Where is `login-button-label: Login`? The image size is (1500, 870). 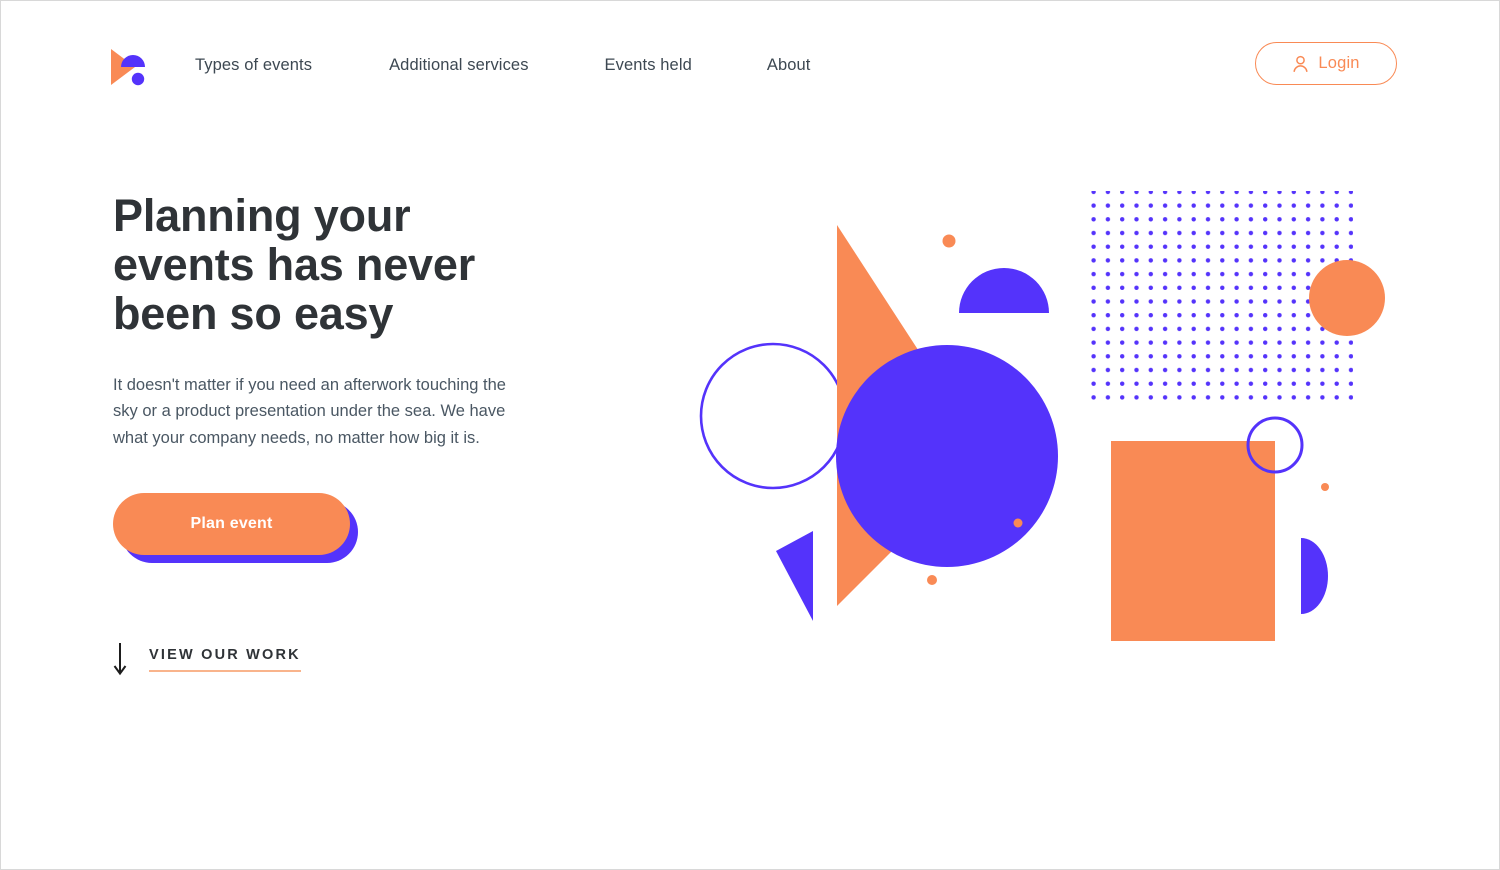
login-button-label: Login is located at coordinates (1339, 63).